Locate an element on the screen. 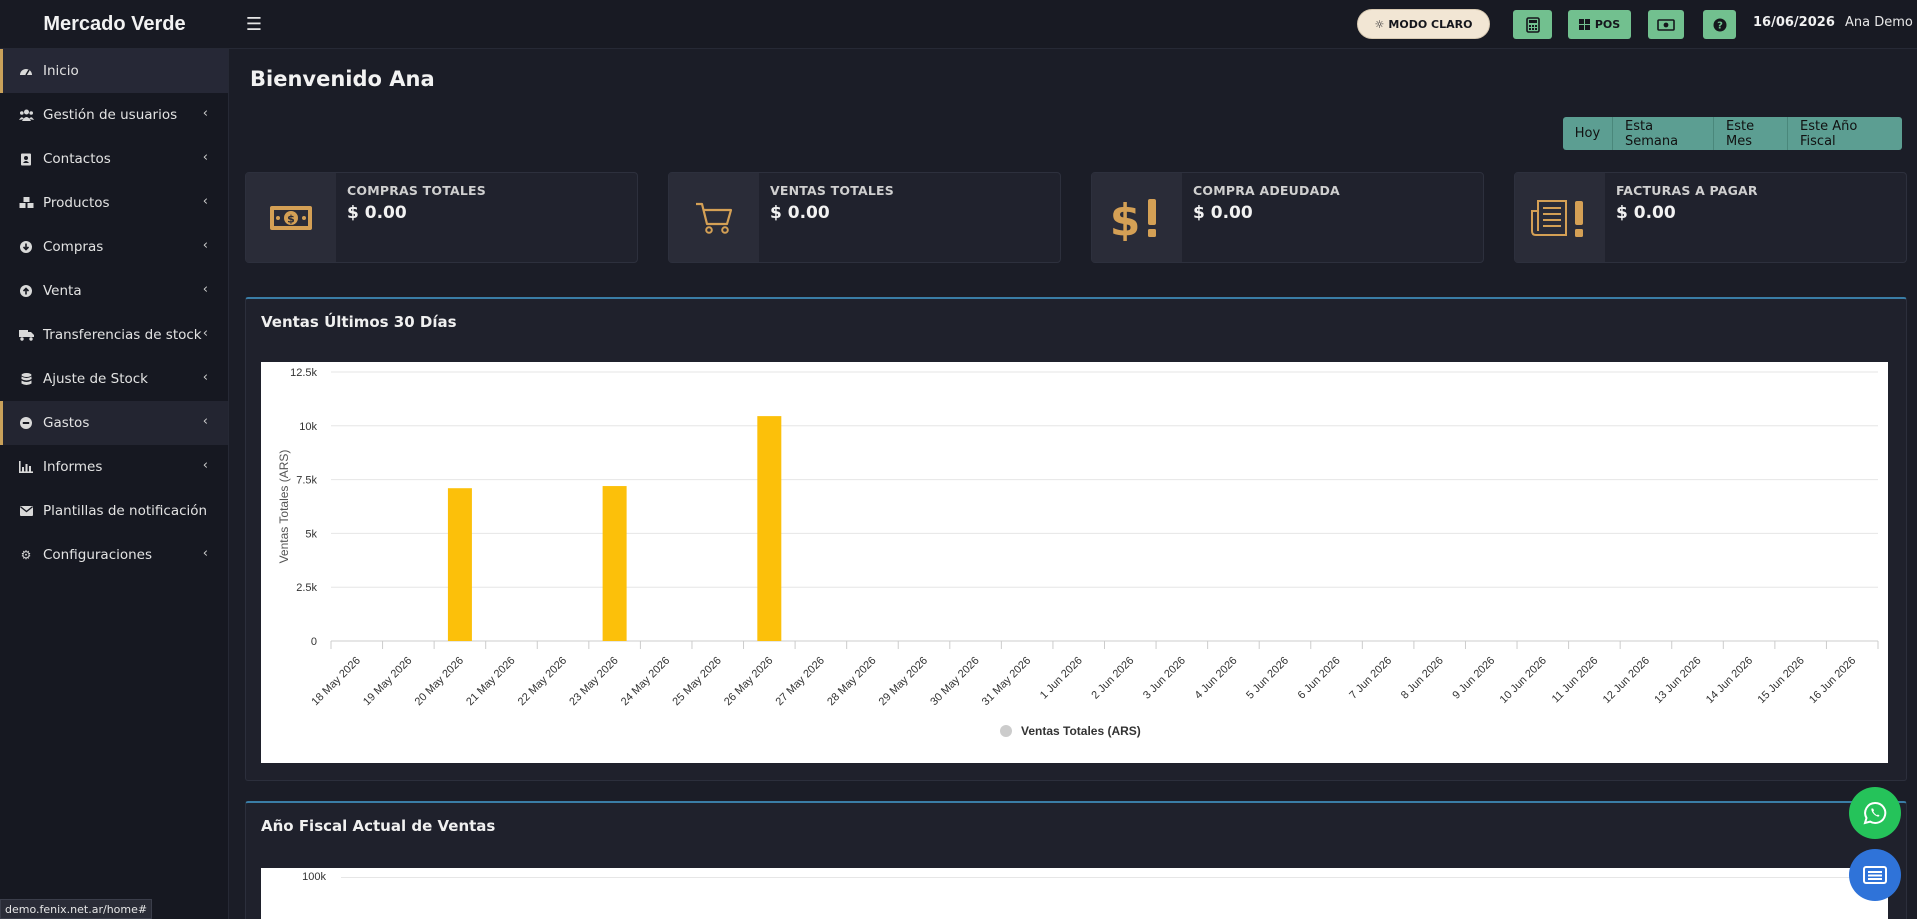 The height and width of the screenshot is (919, 1917). x-tick-label: 15 Jun 2026 is located at coordinates (1780, 680).